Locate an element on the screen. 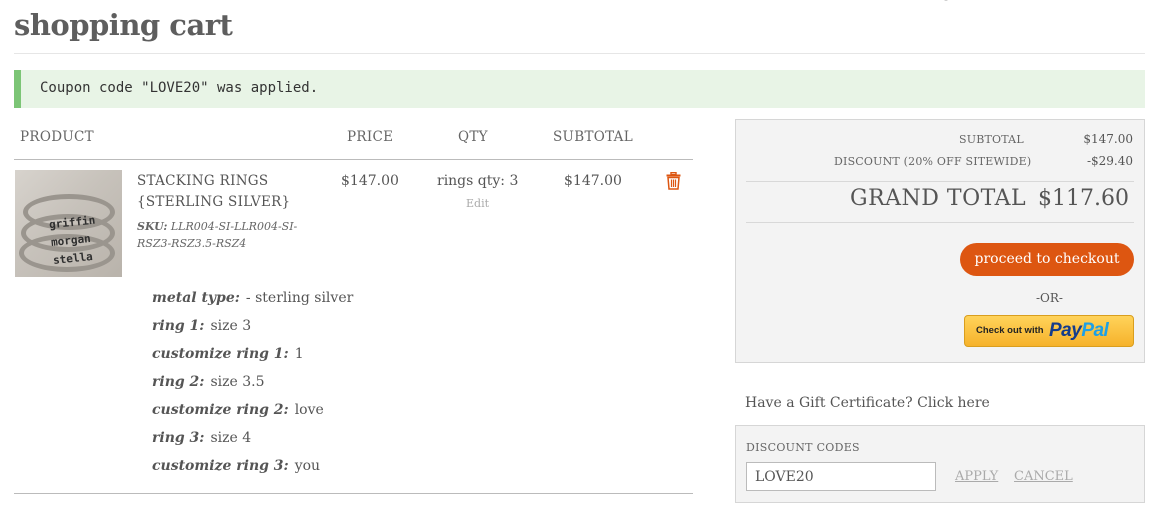 The image size is (1155, 508). option-label: ring 2: is located at coordinates (178, 382).